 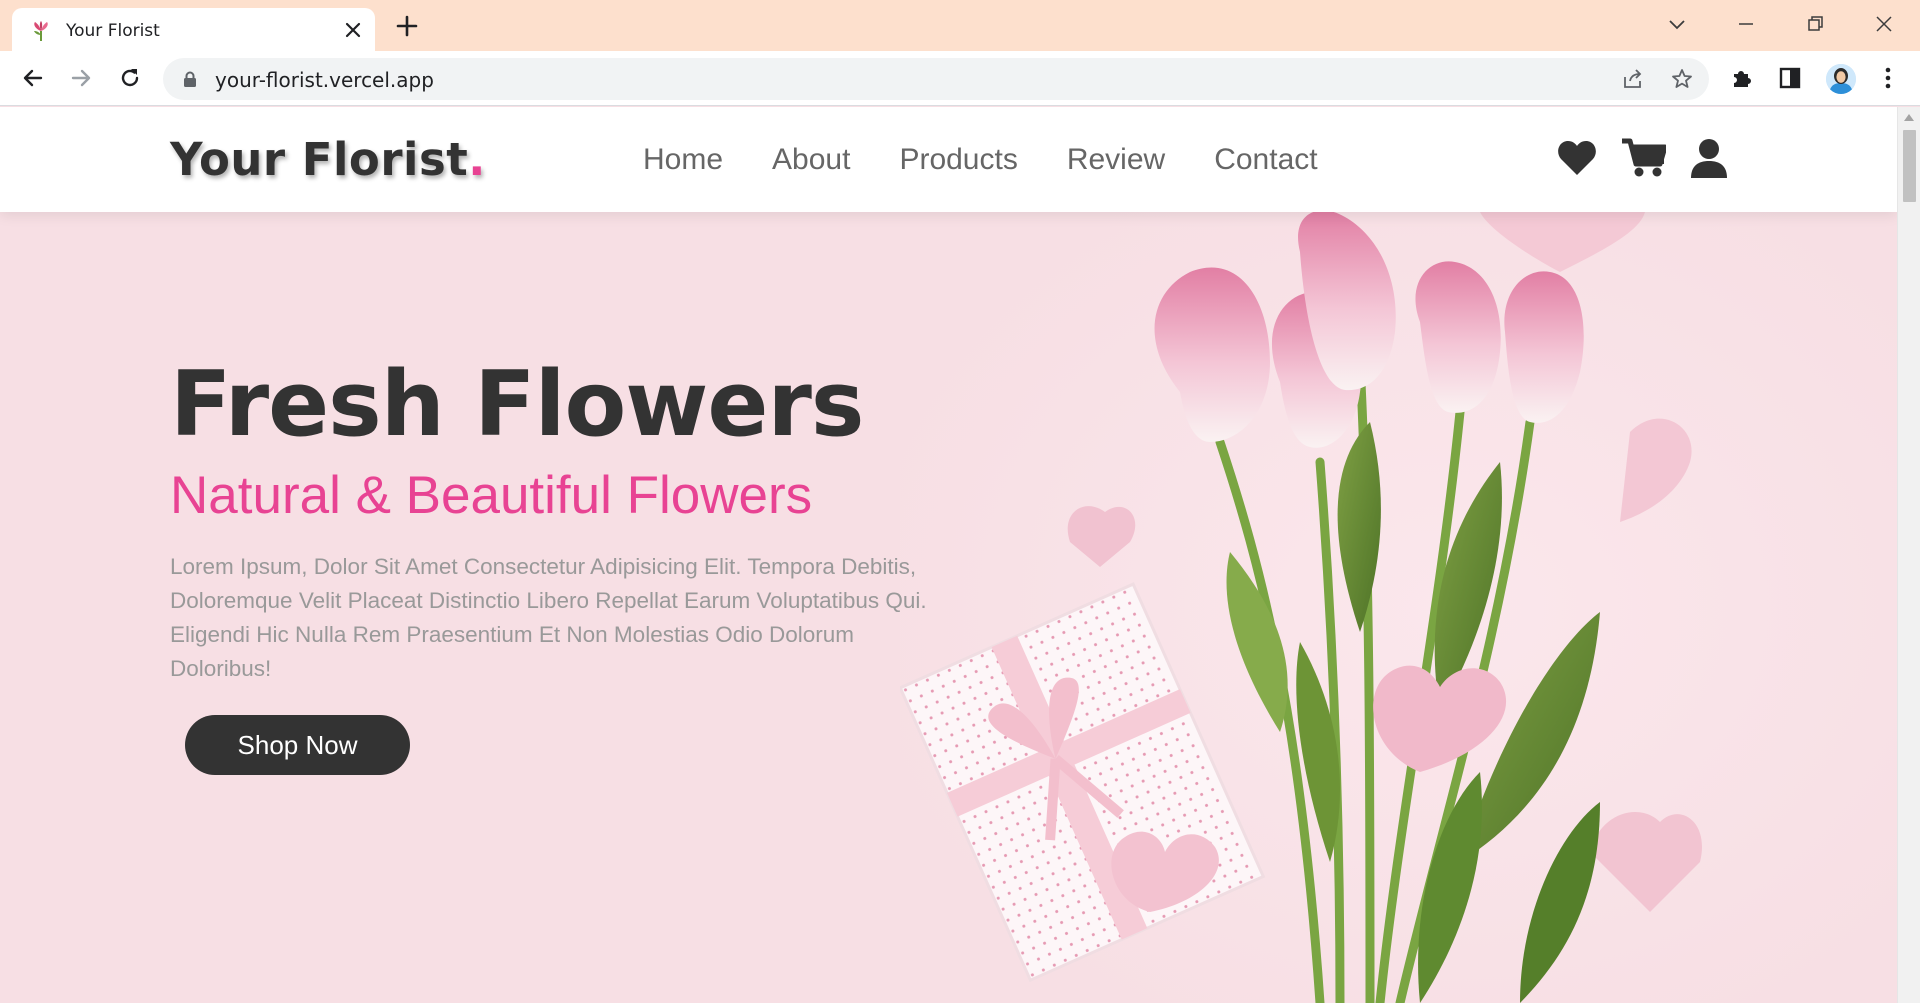 What do you see at coordinates (1709, 158) in the screenshot?
I see `user-icon` at bounding box center [1709, 158].